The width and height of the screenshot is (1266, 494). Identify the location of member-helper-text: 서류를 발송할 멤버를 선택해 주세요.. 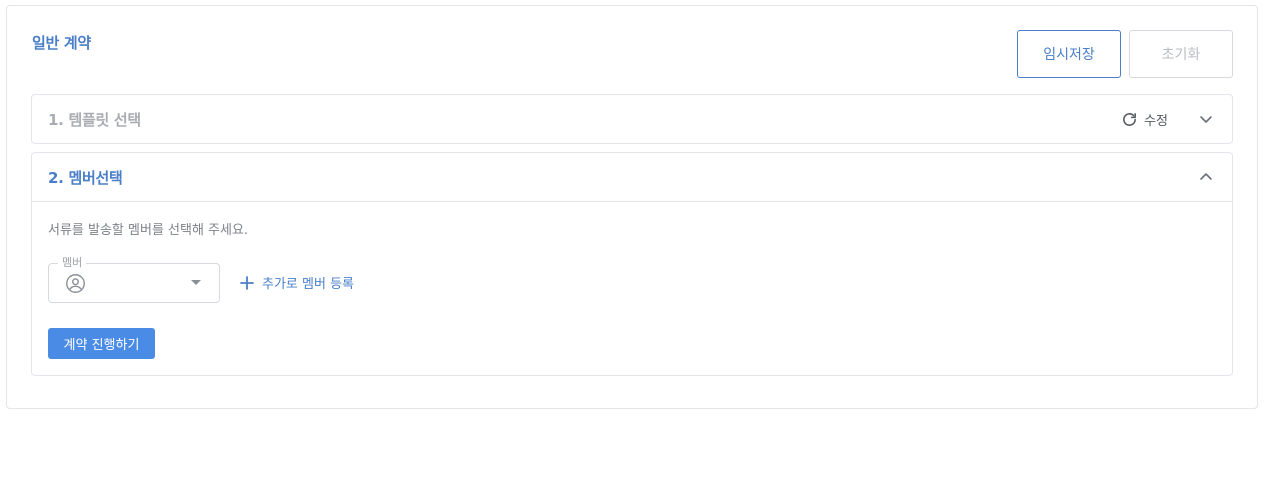
(148, 230).